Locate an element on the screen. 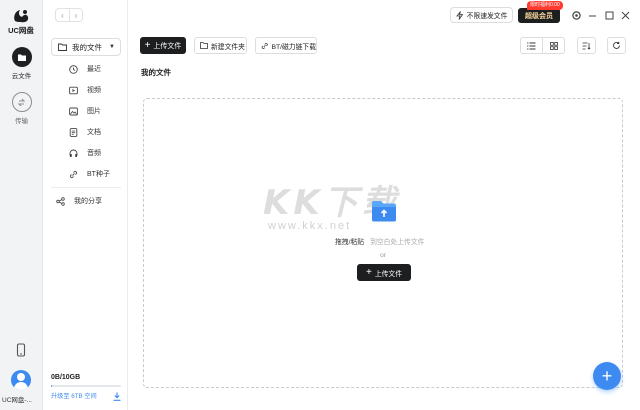 The image size is (640, 410). maximize-button is located at coordinates (609, 15).